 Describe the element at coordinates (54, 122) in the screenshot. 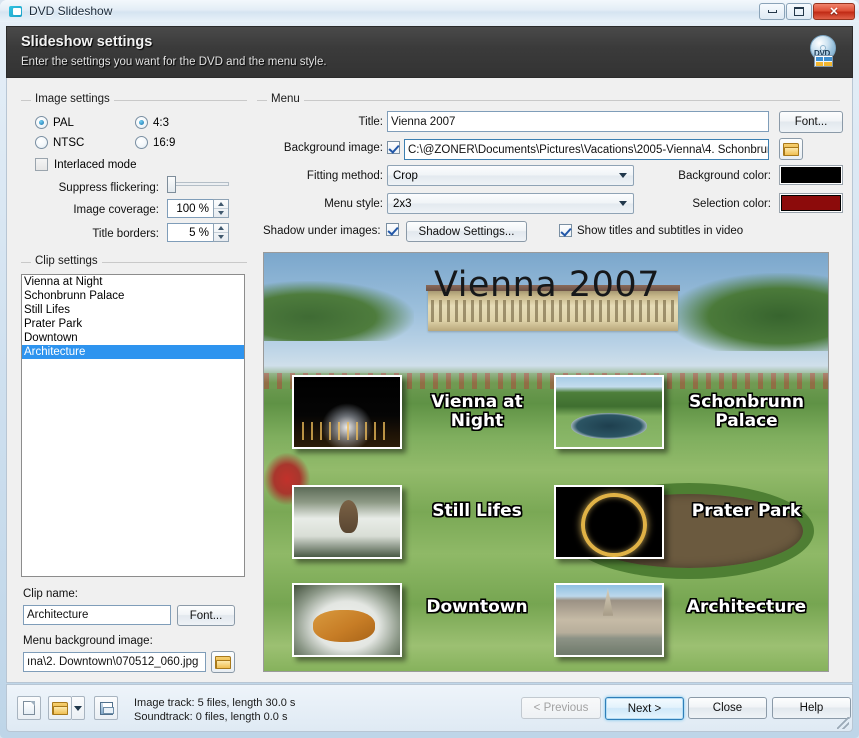

I see `radio-pal: PAL` at that location.